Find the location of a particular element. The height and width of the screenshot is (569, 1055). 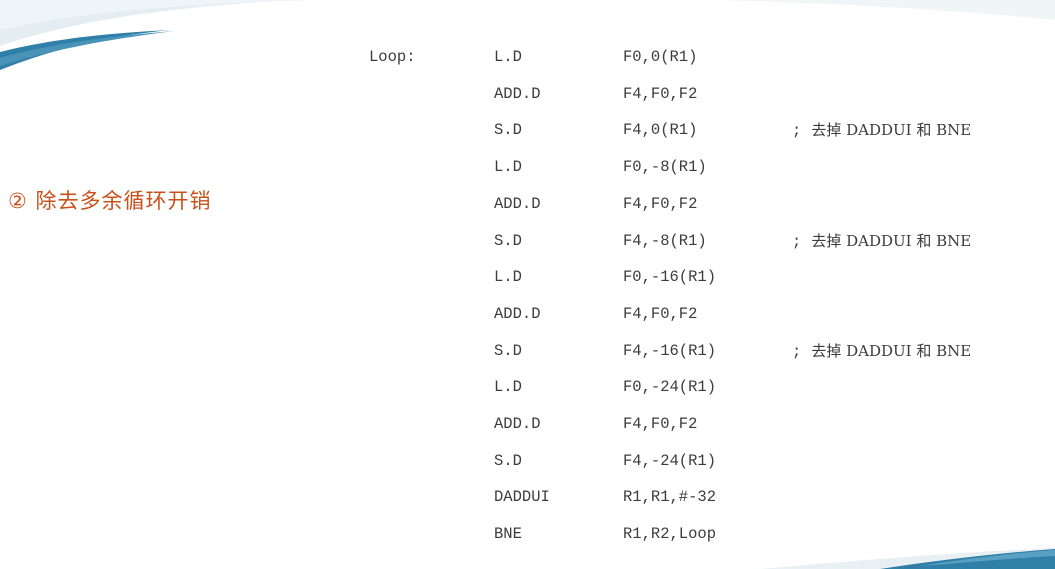

code-operands: R1,R2,Loop is located at coordinates (670, 534).